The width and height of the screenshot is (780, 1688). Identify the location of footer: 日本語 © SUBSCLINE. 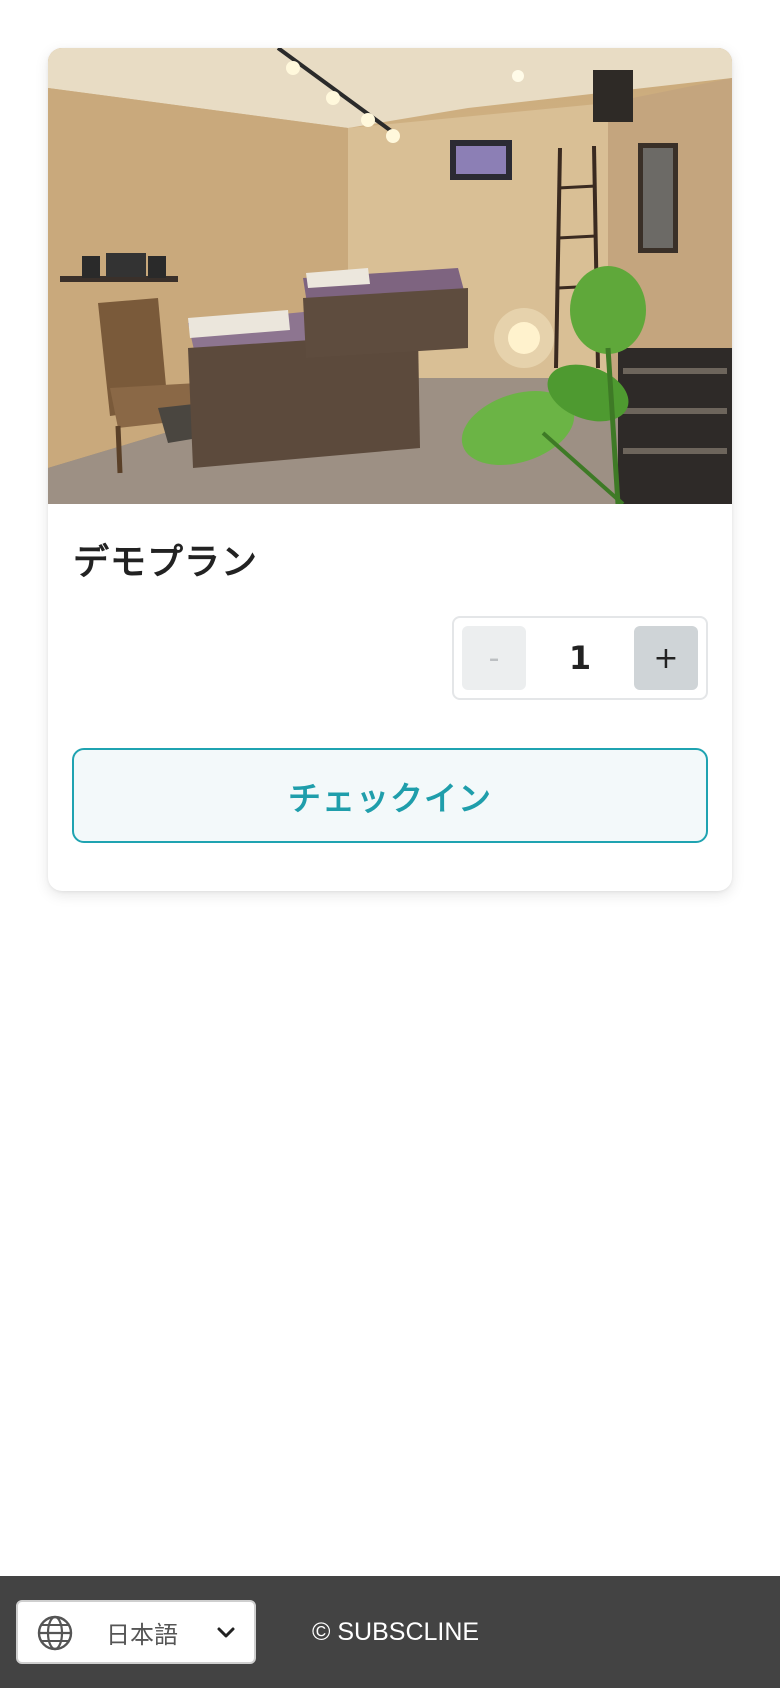
(390, 1632).